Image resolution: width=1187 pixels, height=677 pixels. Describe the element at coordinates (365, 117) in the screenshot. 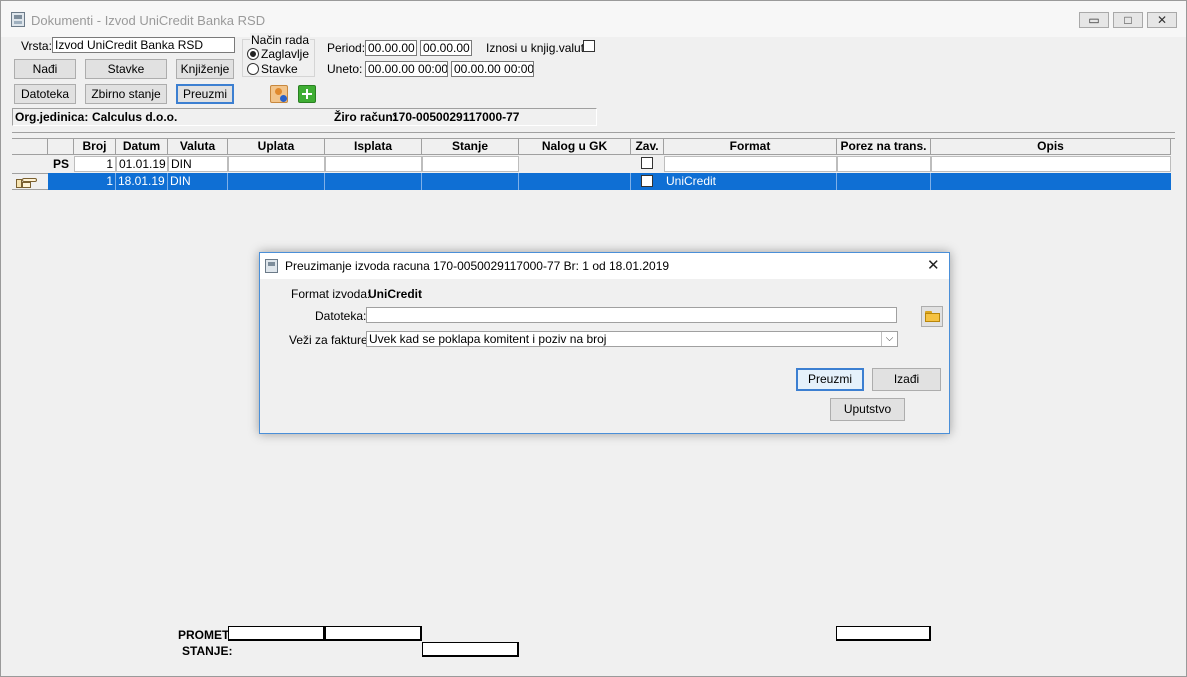

I see `ziro-label: Žiro račun:` at that location.